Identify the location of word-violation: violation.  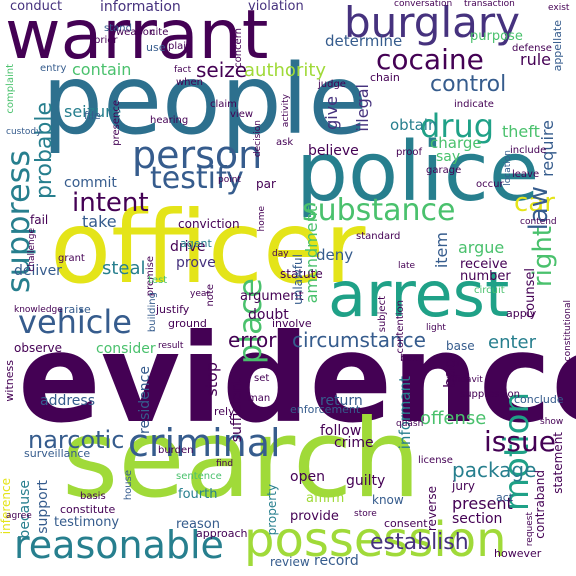
(276, 7).